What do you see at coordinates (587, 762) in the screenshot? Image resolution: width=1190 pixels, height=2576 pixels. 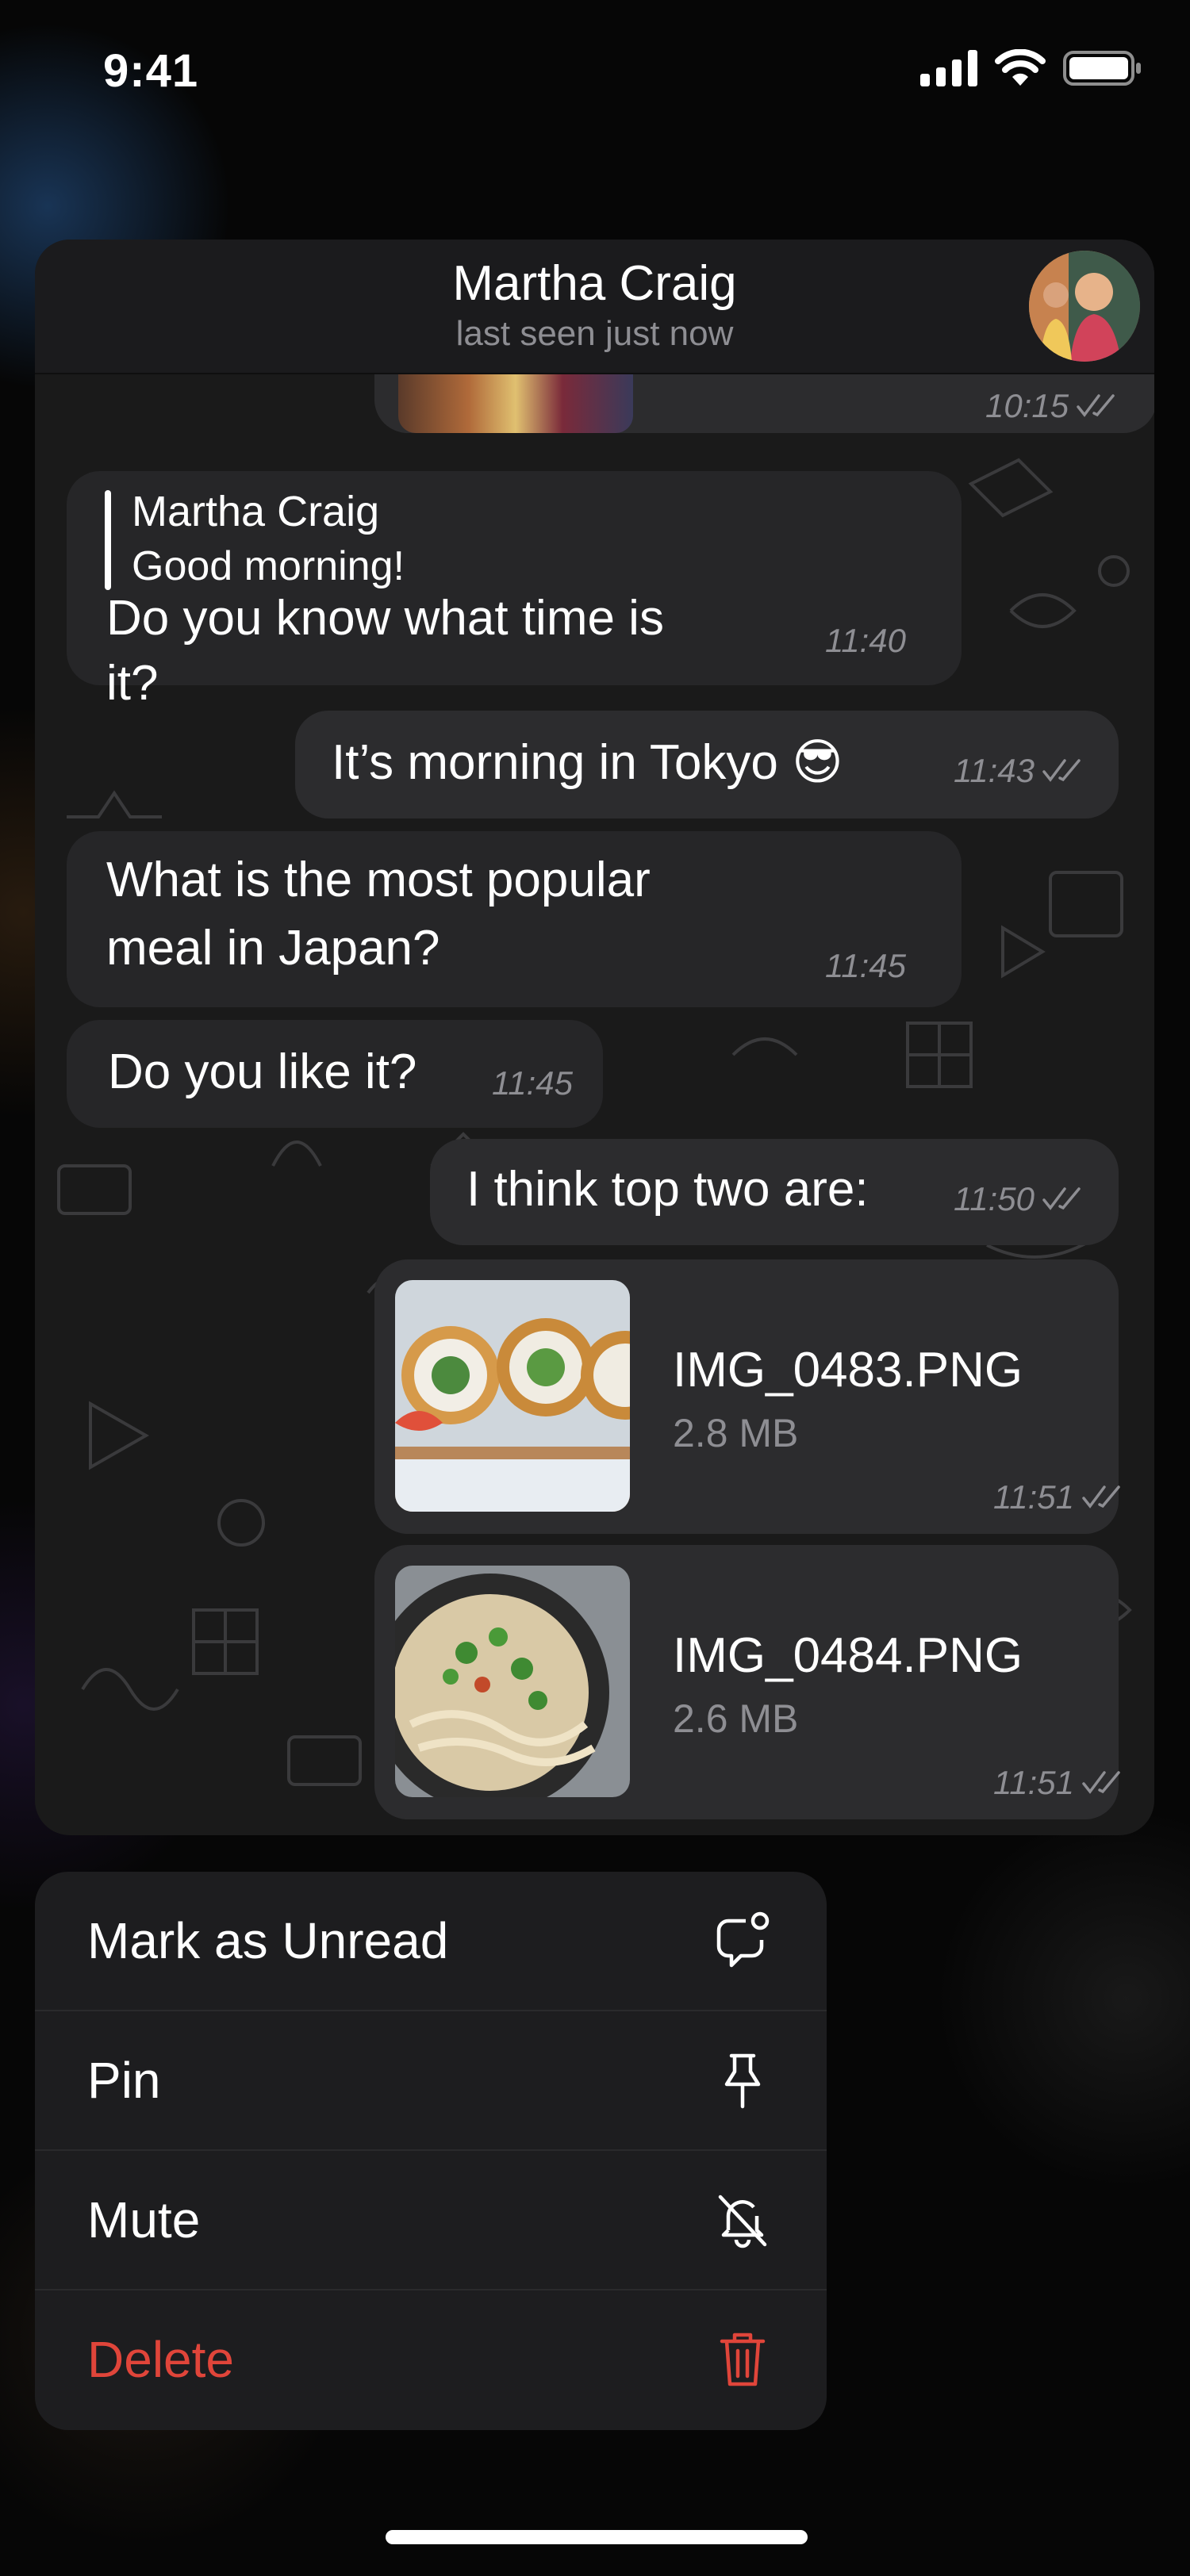 I see `message-text: It’s morning in Tokyo 😎` at bounding box center [587, 762].